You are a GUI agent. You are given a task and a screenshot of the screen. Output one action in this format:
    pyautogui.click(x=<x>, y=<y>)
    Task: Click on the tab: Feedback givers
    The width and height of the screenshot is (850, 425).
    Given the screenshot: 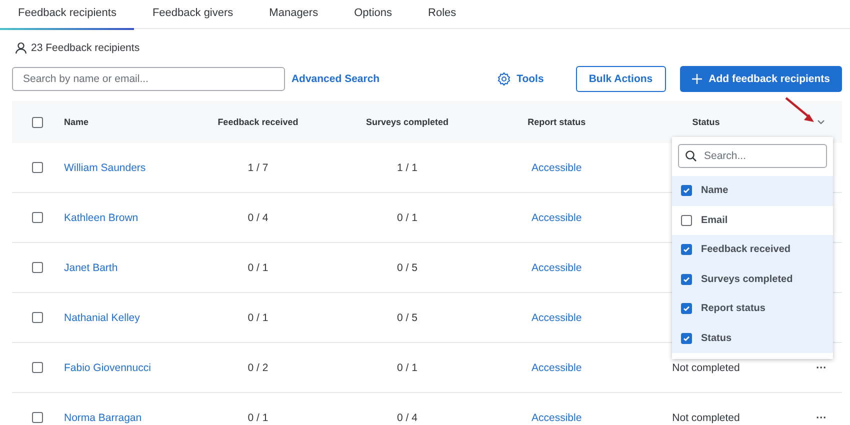 What is the action you would take?
    pyautogui.click(x=193, y=15)
    